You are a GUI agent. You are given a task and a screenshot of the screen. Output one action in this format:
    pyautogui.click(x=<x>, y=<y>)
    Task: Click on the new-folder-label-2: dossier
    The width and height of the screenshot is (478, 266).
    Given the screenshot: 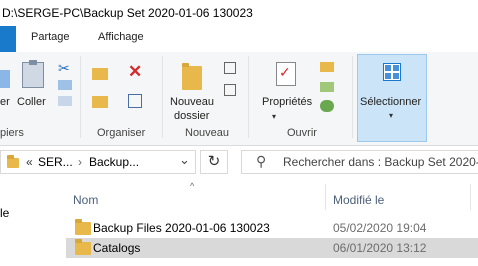 What is the action you would take?
    pyautogui.click(x=191, y=116)
    